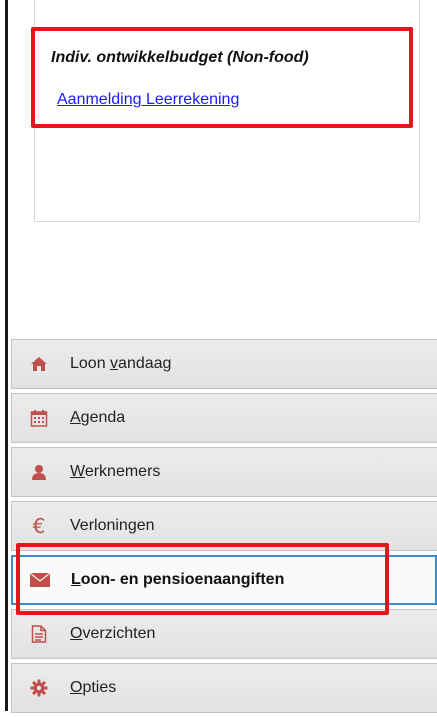  I want to click on nav-item-agenda: Agenda, so click(224, 418).